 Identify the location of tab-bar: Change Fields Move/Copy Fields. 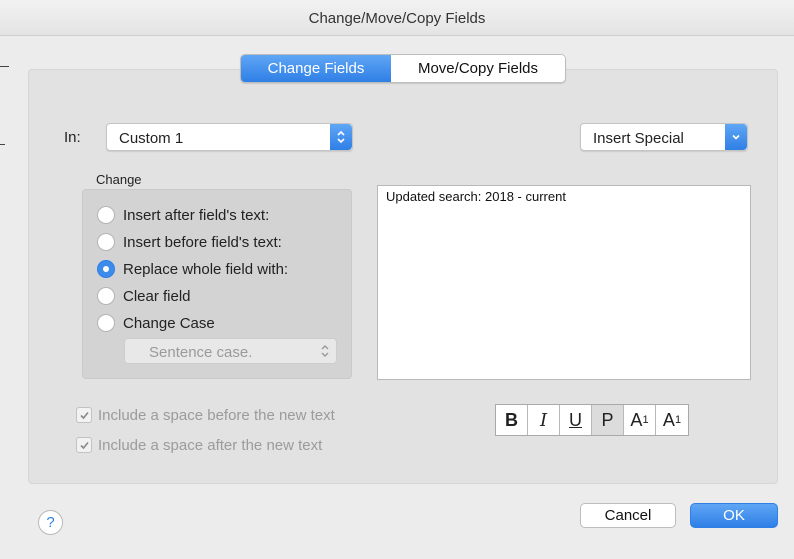
(403, 68).